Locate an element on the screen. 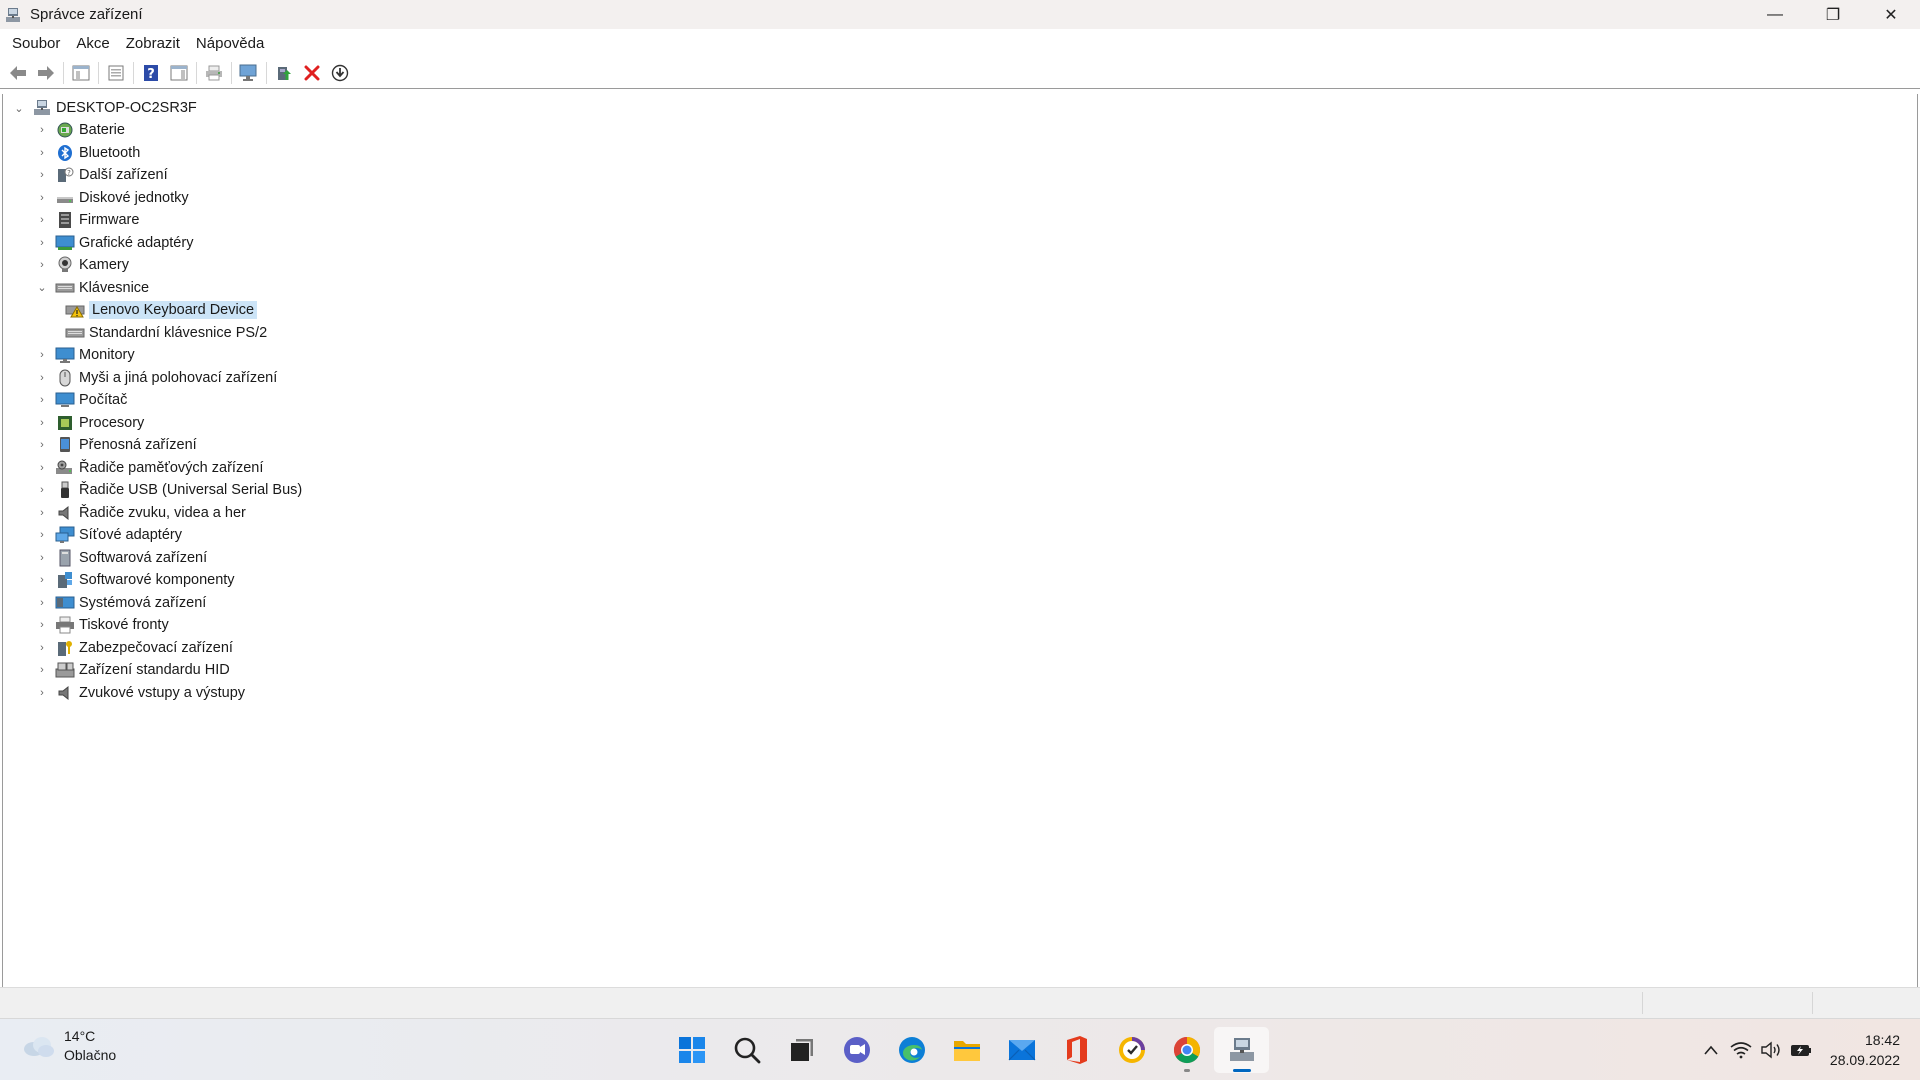 Image resolution: width=1920 pixels, height=1080 pixels. monitor-button is located at coordinates (249, 73).